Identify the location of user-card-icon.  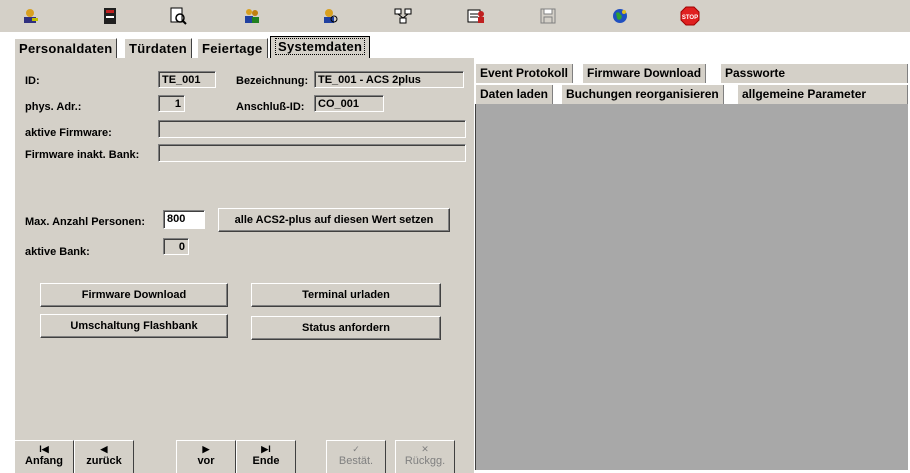
(476, 16).